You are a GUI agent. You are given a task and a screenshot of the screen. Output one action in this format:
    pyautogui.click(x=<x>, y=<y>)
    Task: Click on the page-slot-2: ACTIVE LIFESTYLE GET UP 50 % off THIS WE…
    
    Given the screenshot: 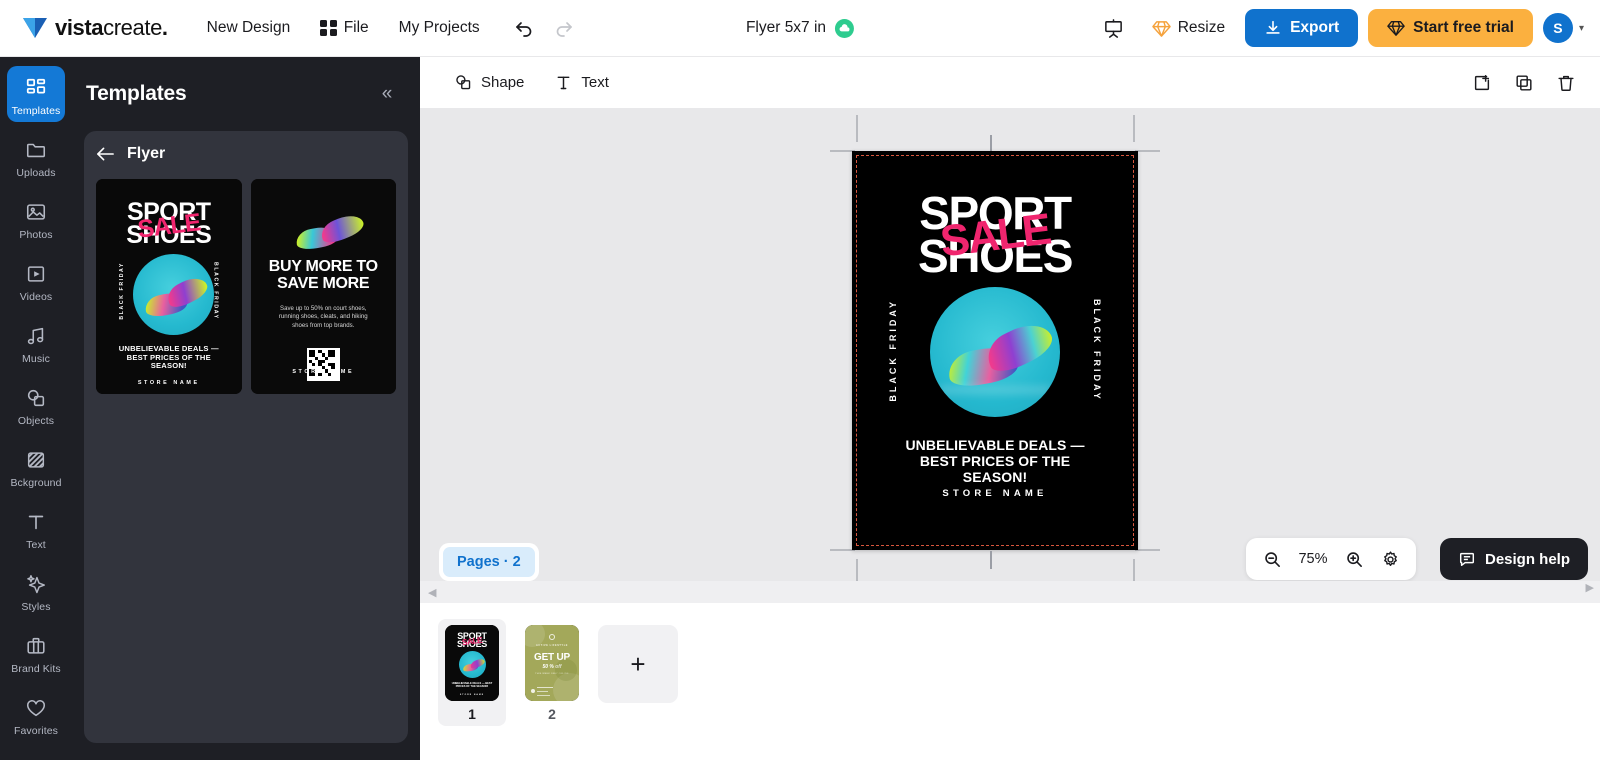 What is the action you would take?
    pyautogui.click(x=552, y=672)
    